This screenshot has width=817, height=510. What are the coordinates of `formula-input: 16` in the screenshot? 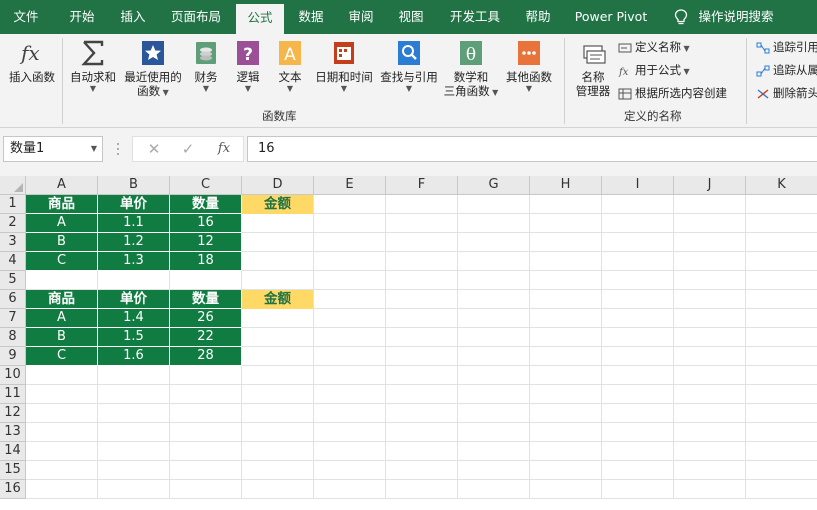 It's located at (532, 149).